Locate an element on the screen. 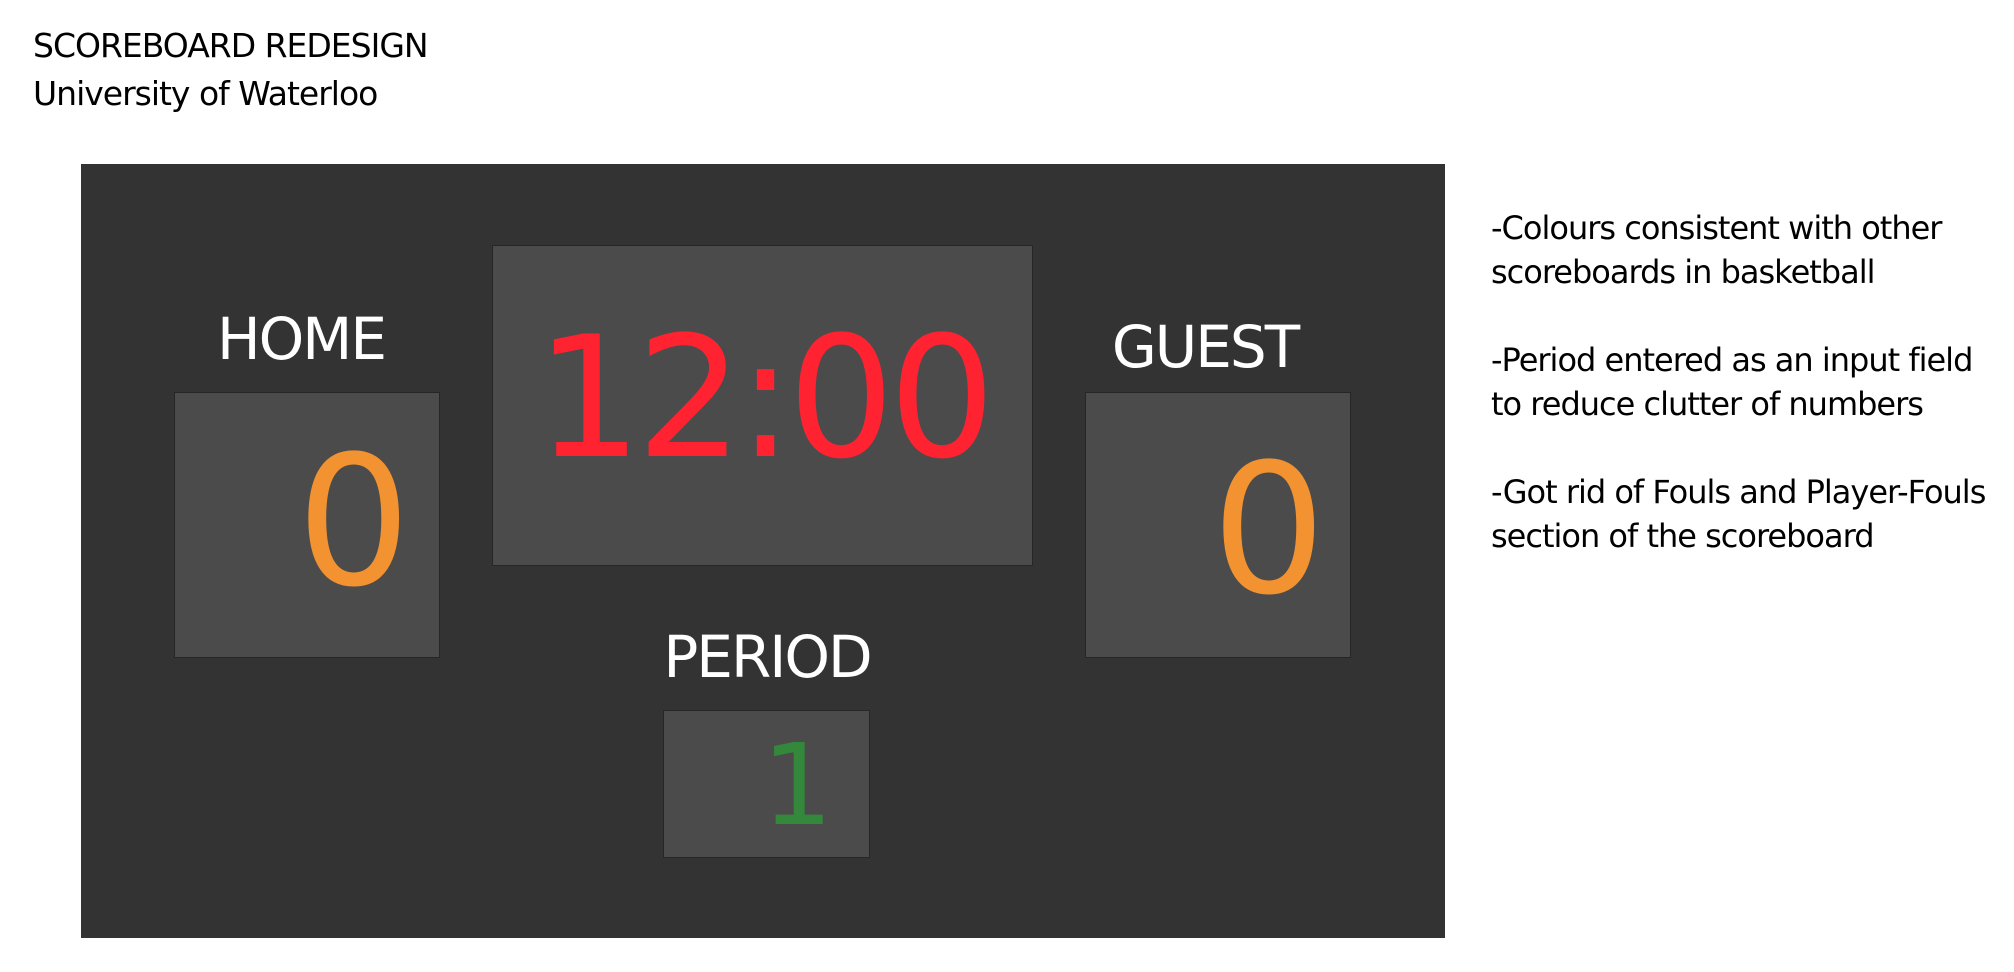  guest-label: GUEST is located at coordinates (1205, 347).